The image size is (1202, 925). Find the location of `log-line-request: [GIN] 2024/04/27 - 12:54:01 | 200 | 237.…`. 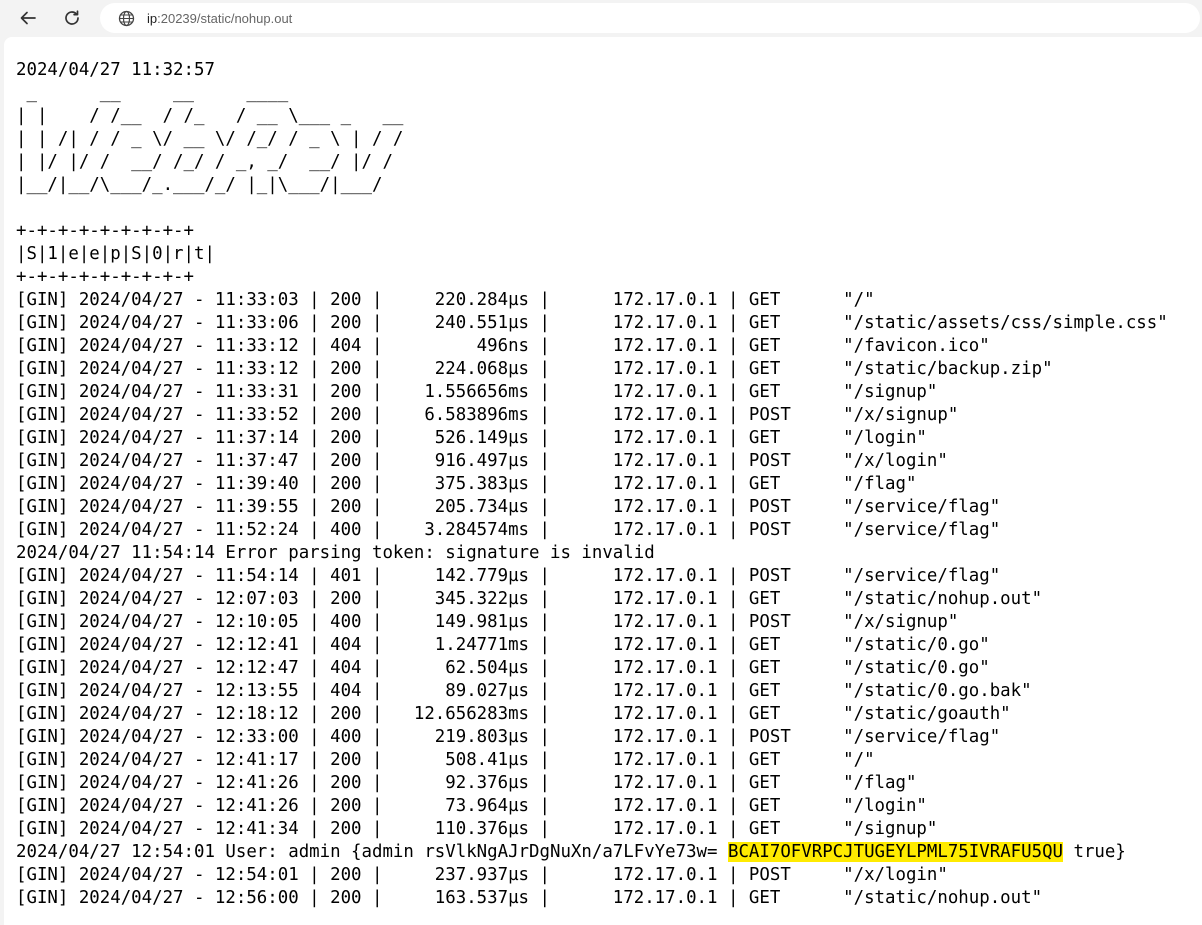

log-line-request: [GIN] 2024/04/27 - 12:54:01 | 200 | 237.… is located at coordinates (482, 875).